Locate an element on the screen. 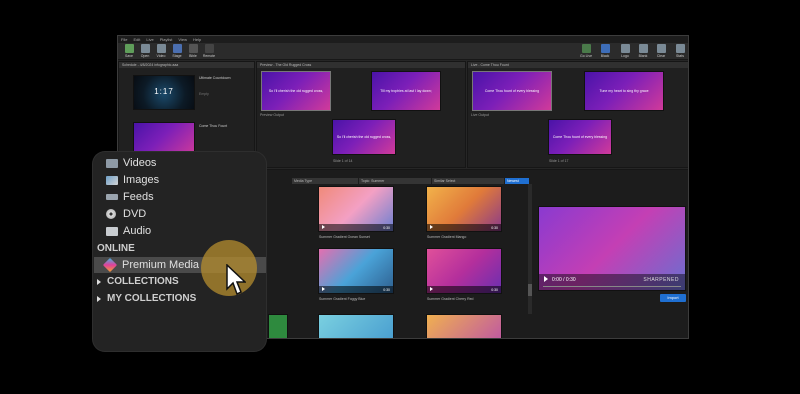 This screenshot has height=394, width=800. menu-edit: Edit is located at coordinates (136, 39).